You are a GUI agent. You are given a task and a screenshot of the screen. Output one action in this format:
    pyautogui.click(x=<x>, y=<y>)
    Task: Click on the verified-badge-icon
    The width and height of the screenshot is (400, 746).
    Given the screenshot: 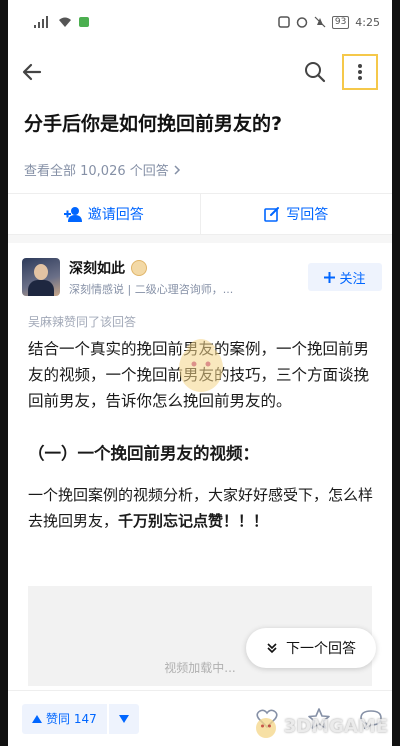 What is the action you would take?
    pyautogui.click(x=139, y=267)
    